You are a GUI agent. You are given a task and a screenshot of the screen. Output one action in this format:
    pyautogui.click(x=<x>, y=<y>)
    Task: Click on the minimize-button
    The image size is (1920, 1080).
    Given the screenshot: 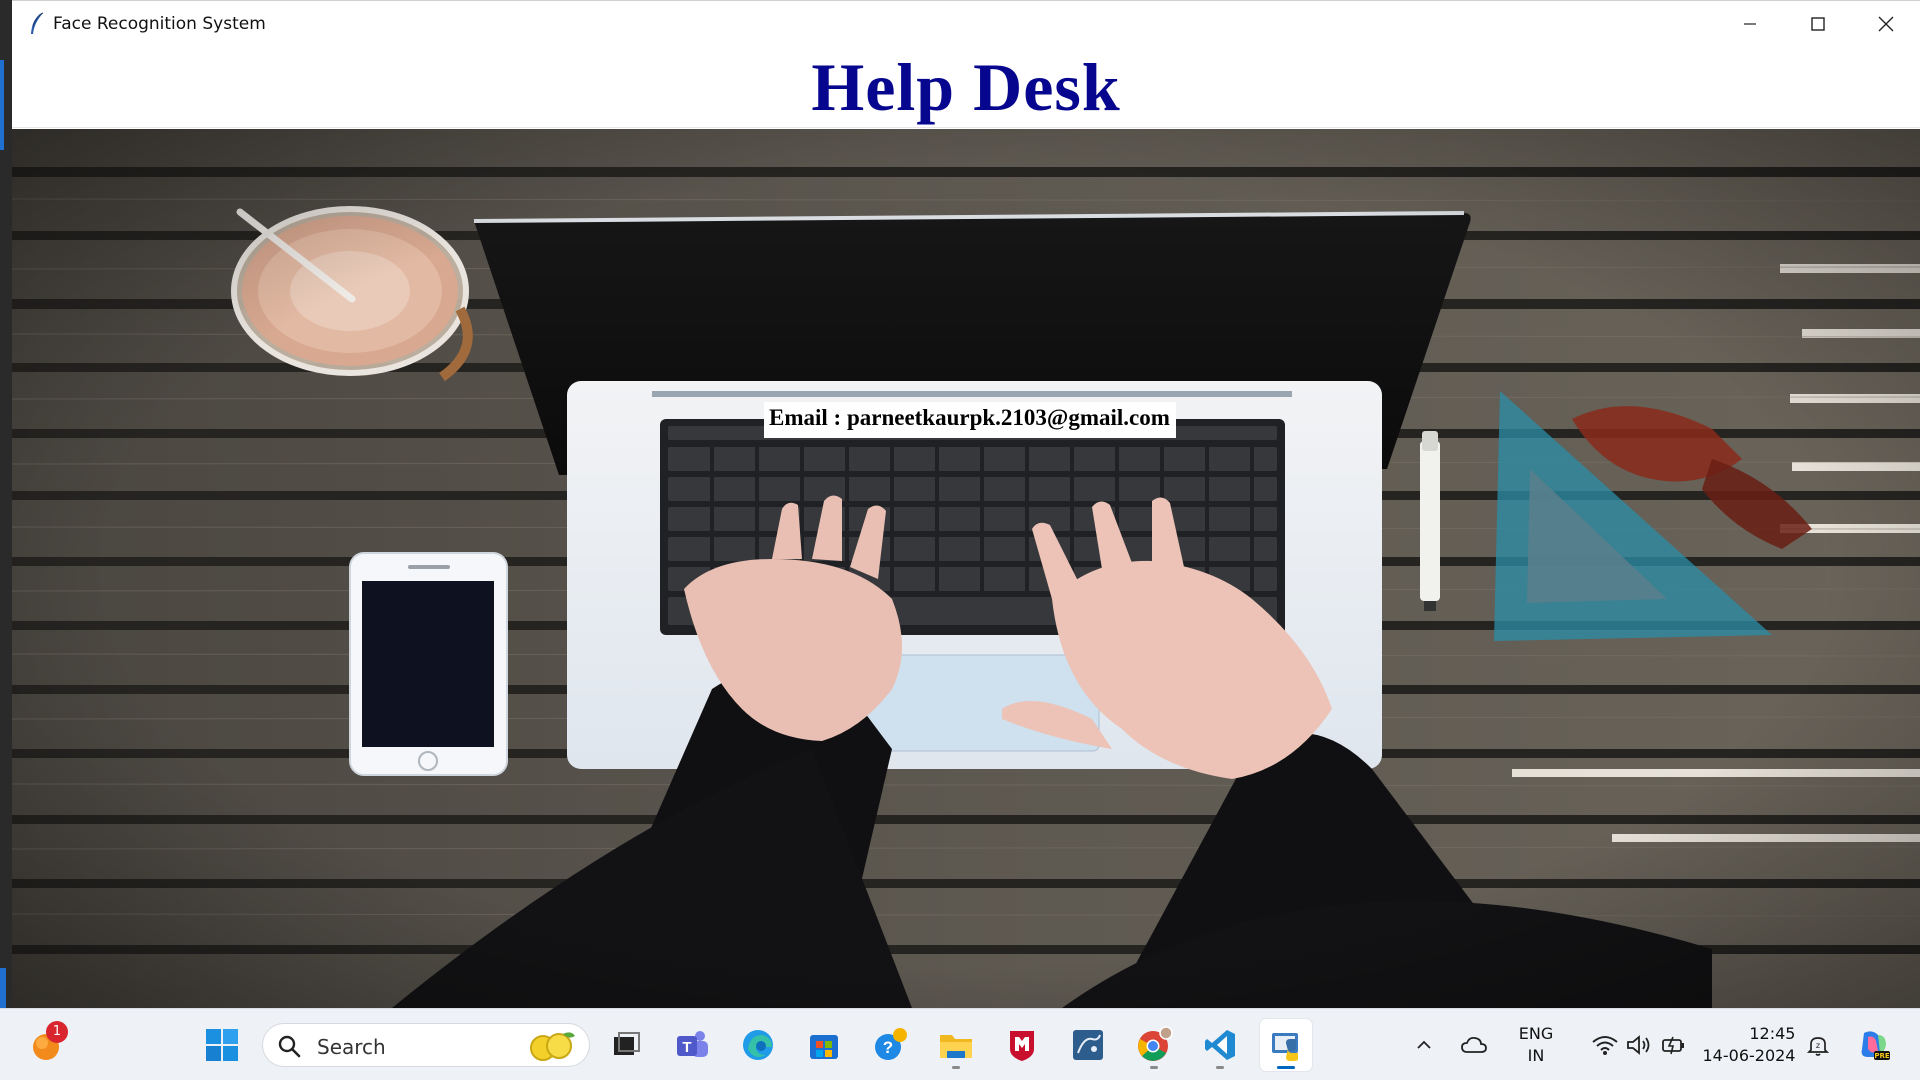 What is the action you would take?
    pyautogui.click(x=1750, y=24)
    